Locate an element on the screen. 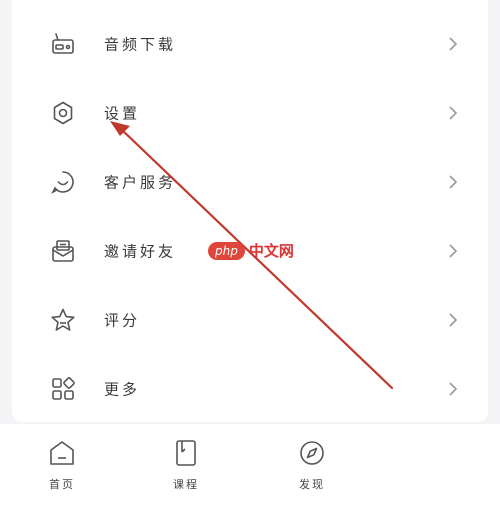 Image resolution: width=500 pixels, height=510 pixels. tab-bar-right is located at coordinates (416, 467).